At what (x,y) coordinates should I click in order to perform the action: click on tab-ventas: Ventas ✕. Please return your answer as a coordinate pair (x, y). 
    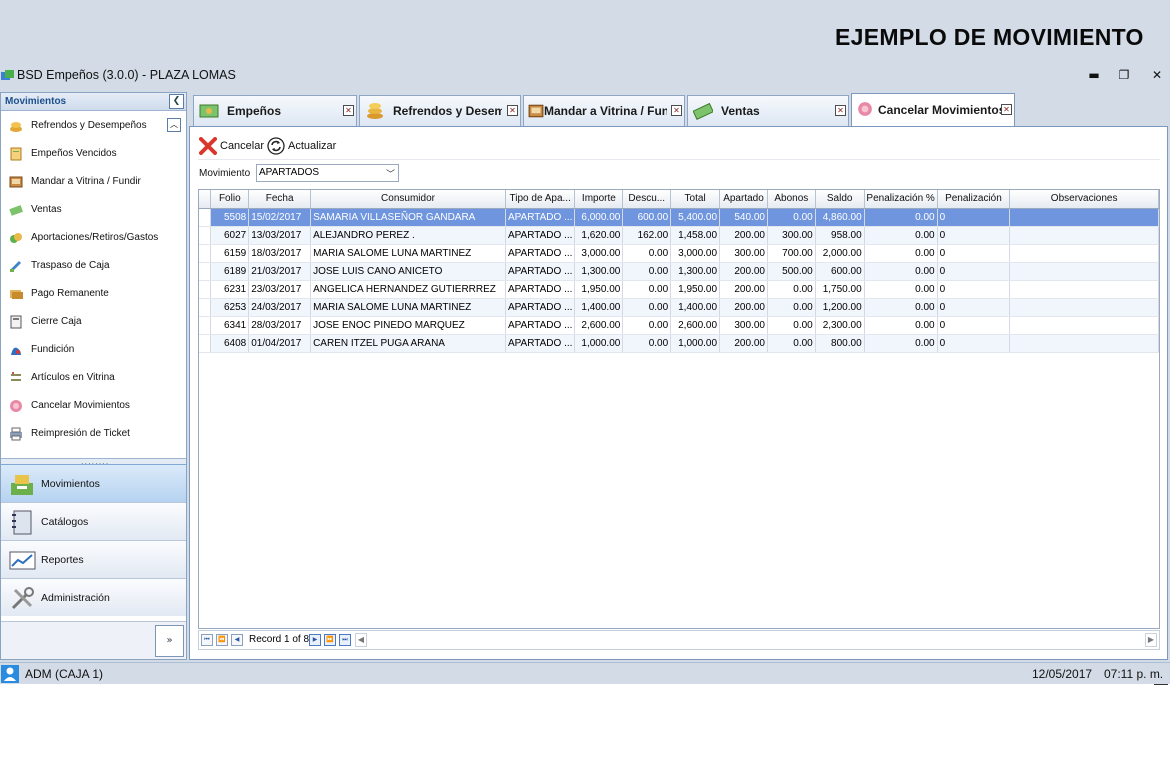
    Looking at the image, I should click on (768, 110).